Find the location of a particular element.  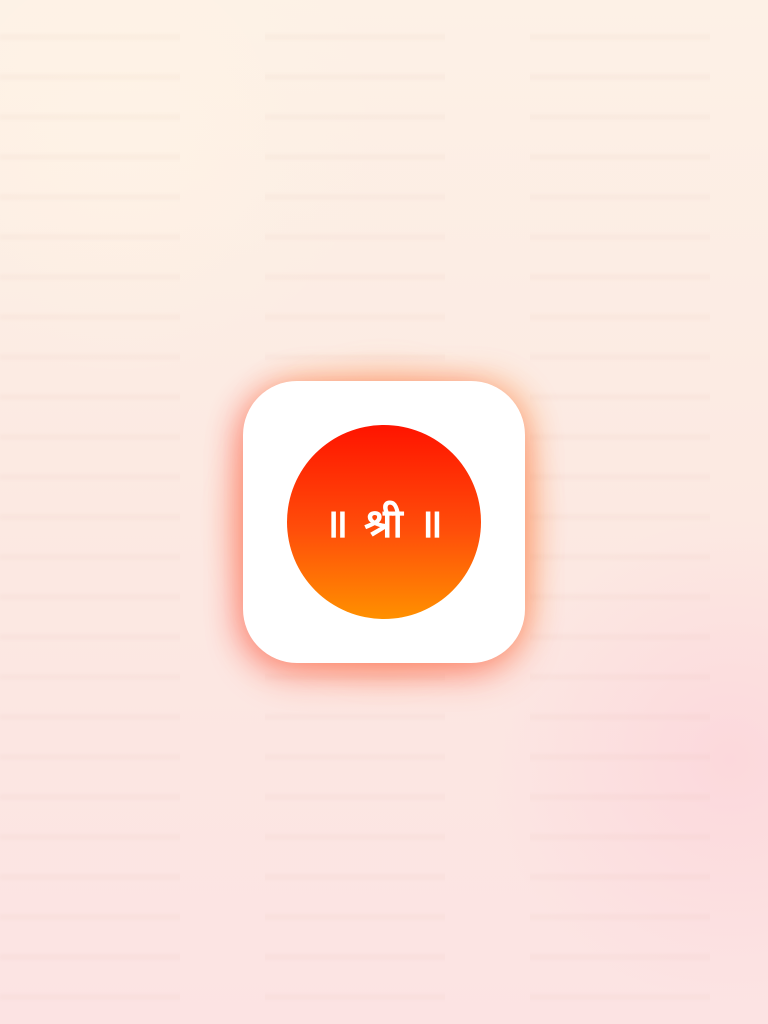

app-icon: ॥ श्री ॥ is located at coordinates (384, 522).